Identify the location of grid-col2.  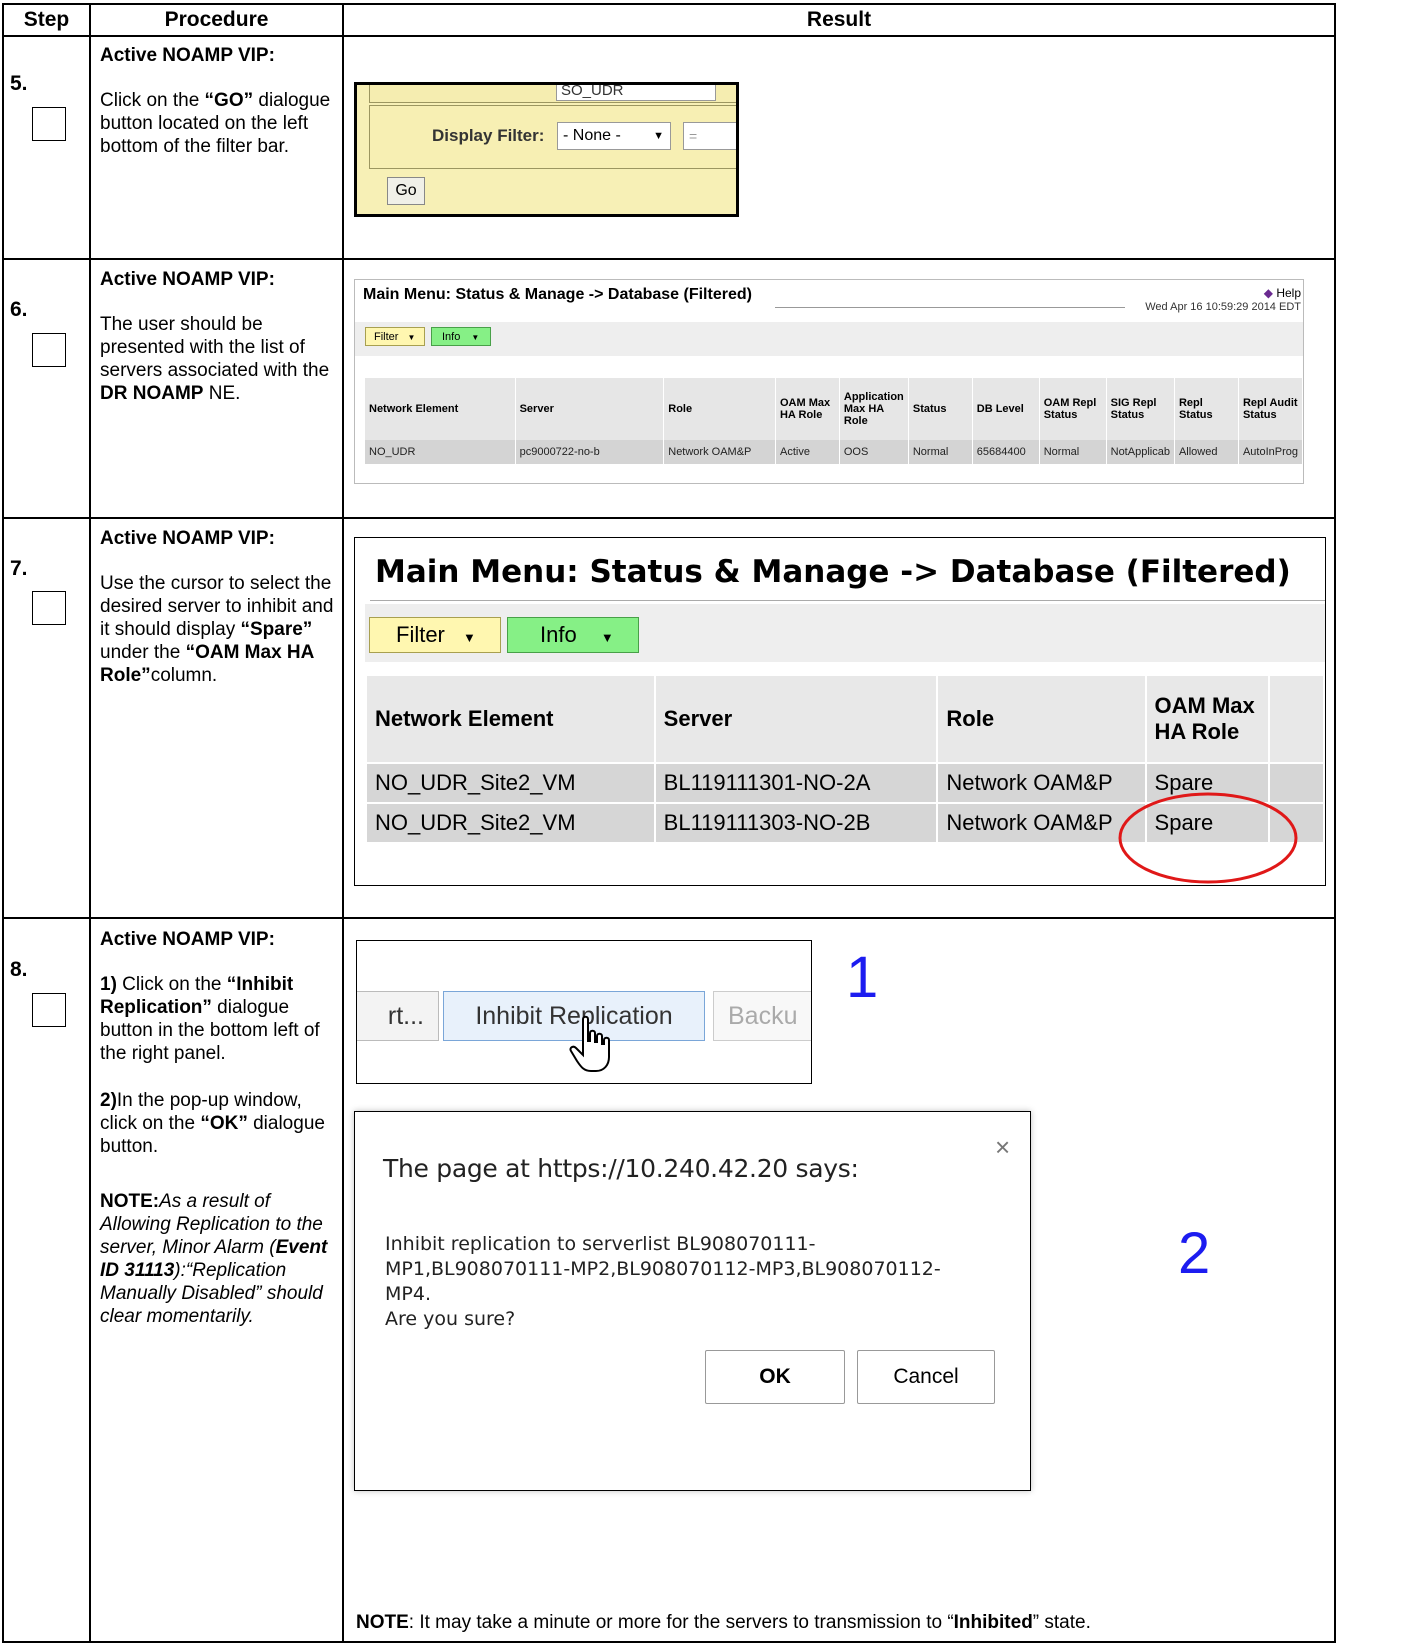
(343, 823).